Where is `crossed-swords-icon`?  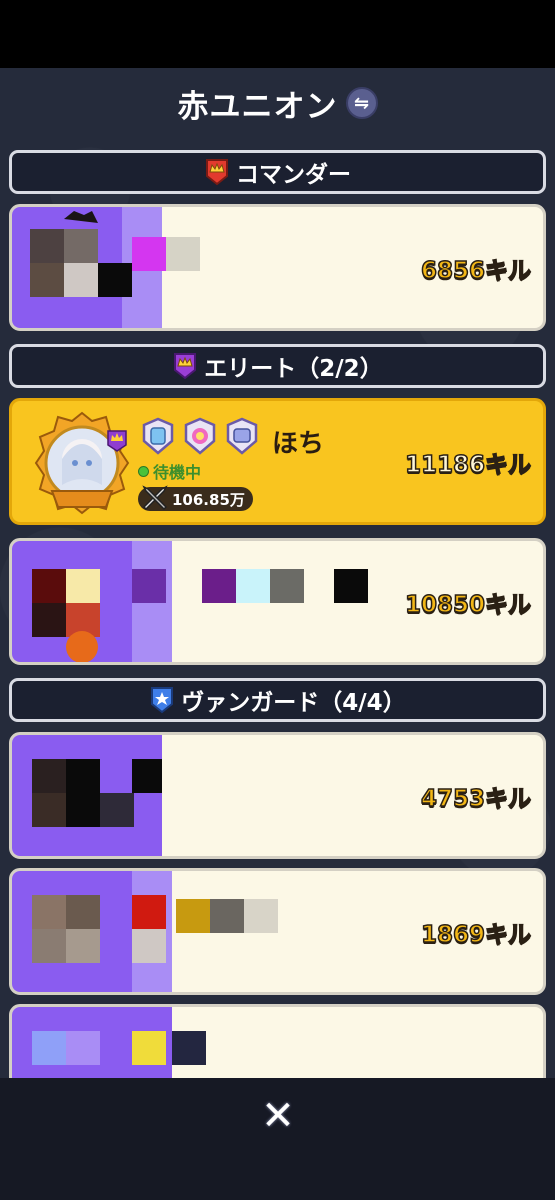
crossed-swords-icon is located at coordinates (155, 498).